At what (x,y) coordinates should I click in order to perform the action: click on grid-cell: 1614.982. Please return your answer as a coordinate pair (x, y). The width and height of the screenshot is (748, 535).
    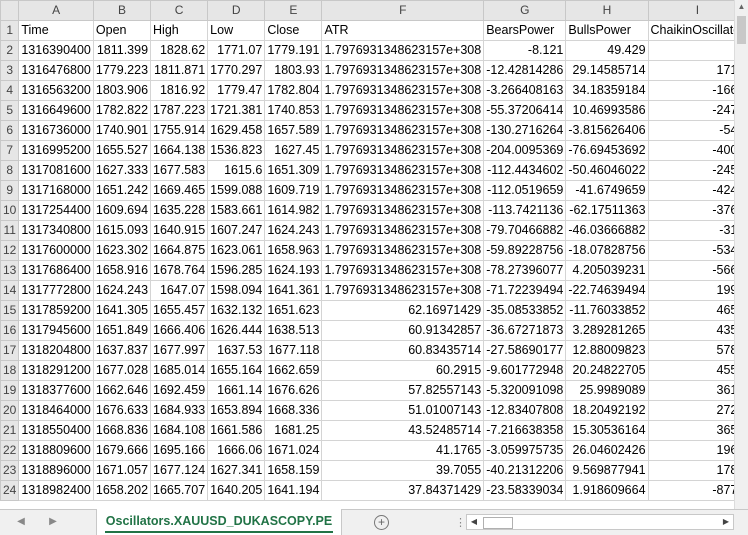
    Looking at the image, I should click on (293, 210).